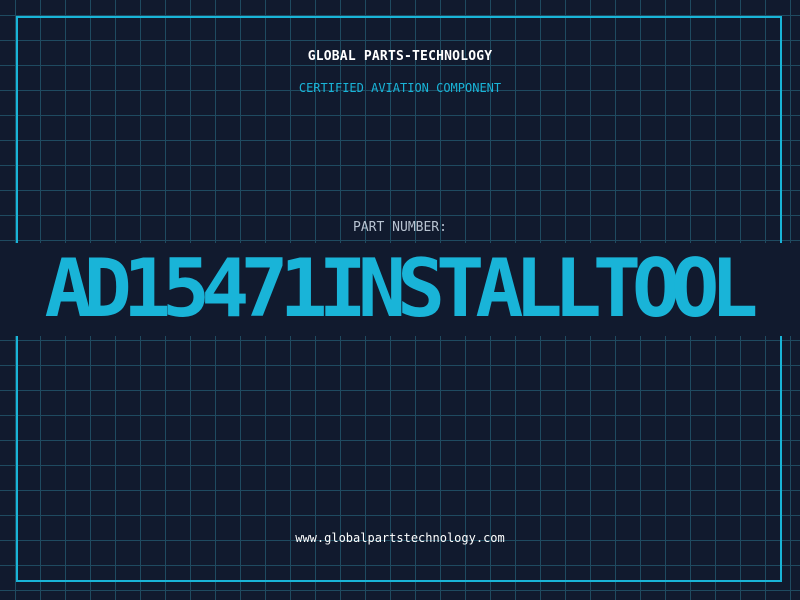  What do you see at coordinates (400, 538) in the screenshot?
I see `website-url: www.globalpartstechnology.com` at bounding box center [400, 538].